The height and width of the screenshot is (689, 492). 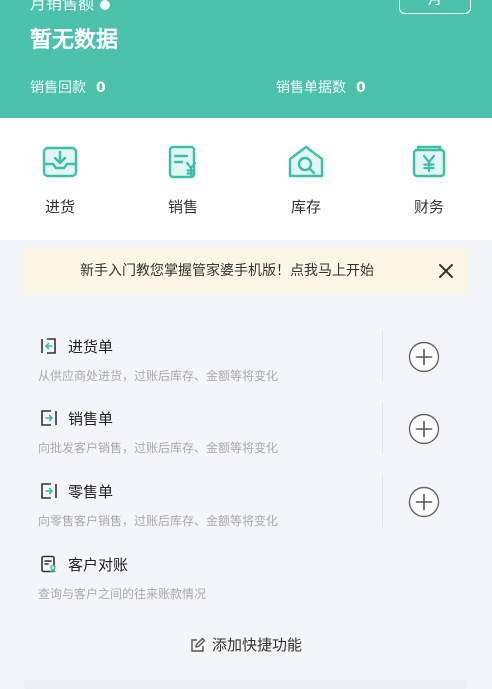 What do you see at coordinates (62, 6) in the screenshot?
I see `period-label-text: 月销售额` at bounding box center [62, 6].